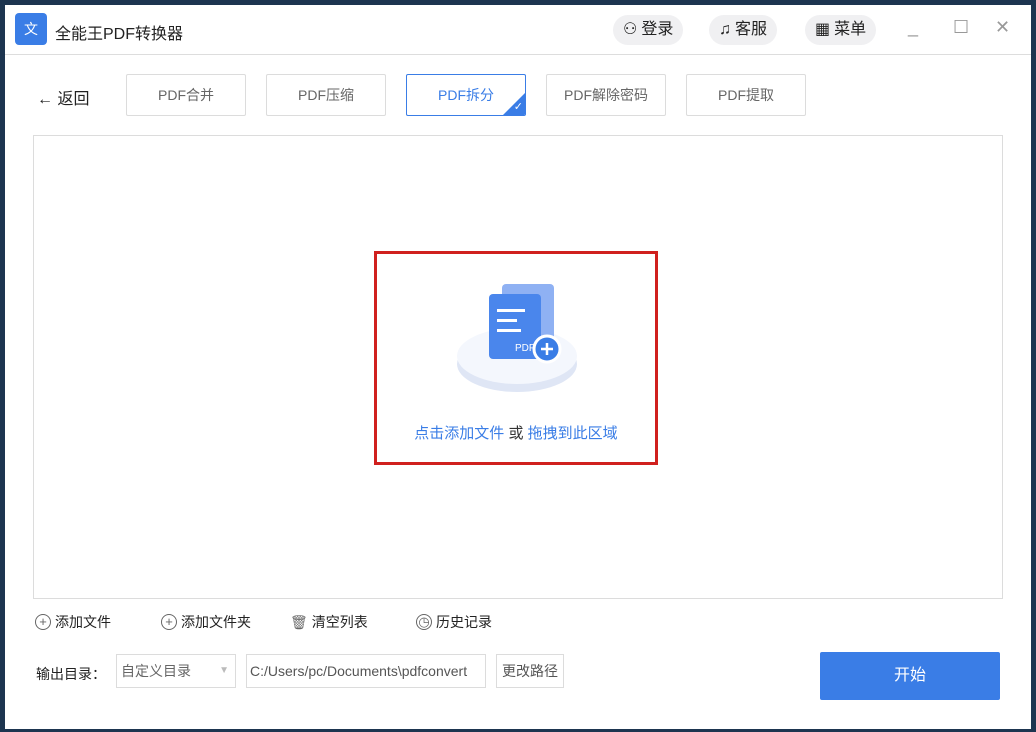 This screenshot has width=1036, height=732. What do you see at coordinates (366, 671) in the screenshot?
I see `output-path-field: C:/Users/pc/Documents\pdfconvert` at bounding box center [366, 671].